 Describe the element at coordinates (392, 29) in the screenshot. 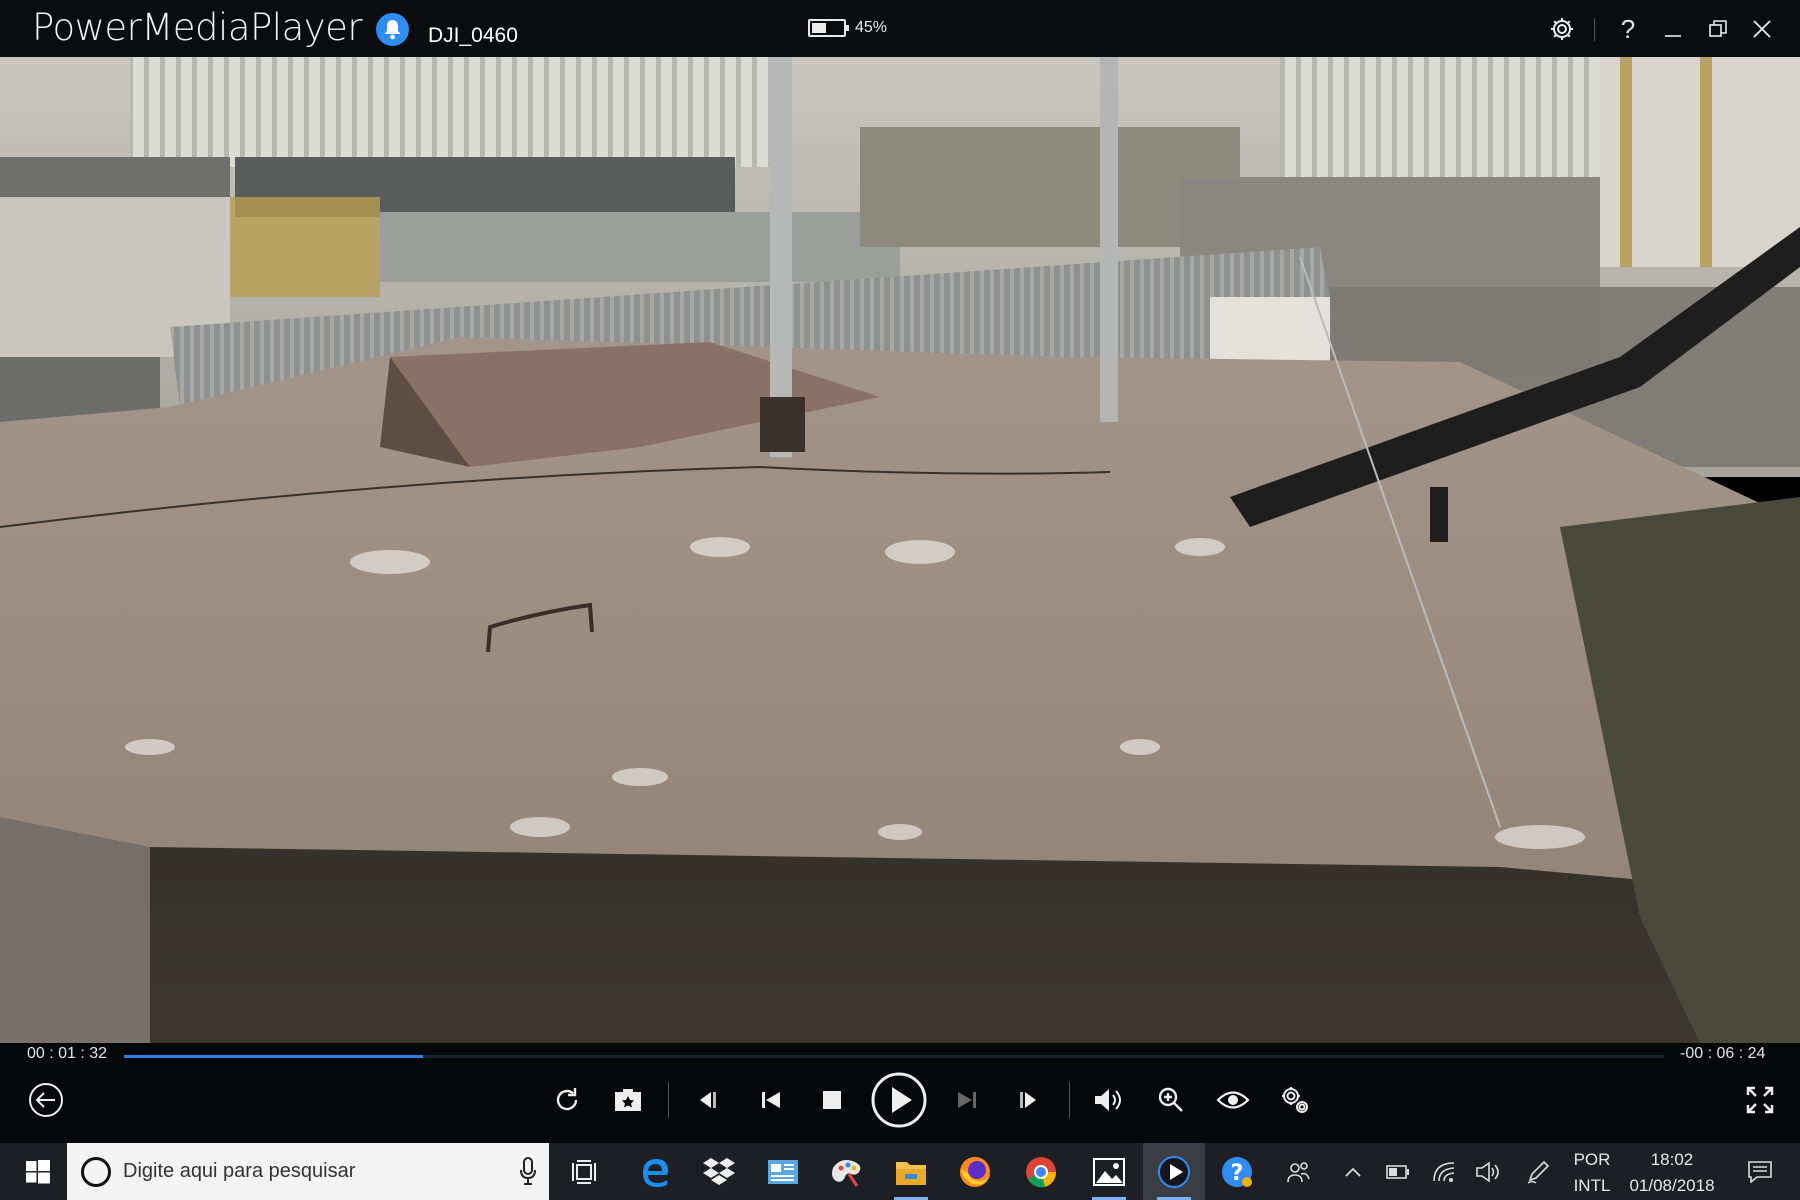

I see `notification-bell-icon` at that location.